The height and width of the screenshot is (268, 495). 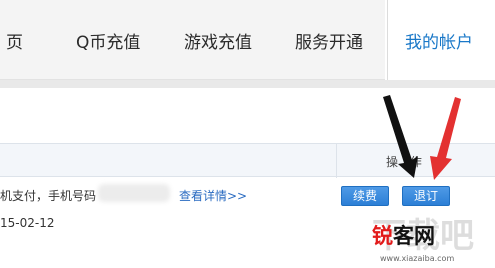 What do you see at coordinates (48, 196) in the screenshot?
I see `row-description: 机支付，手机号码` at bounding box center [48, 196].